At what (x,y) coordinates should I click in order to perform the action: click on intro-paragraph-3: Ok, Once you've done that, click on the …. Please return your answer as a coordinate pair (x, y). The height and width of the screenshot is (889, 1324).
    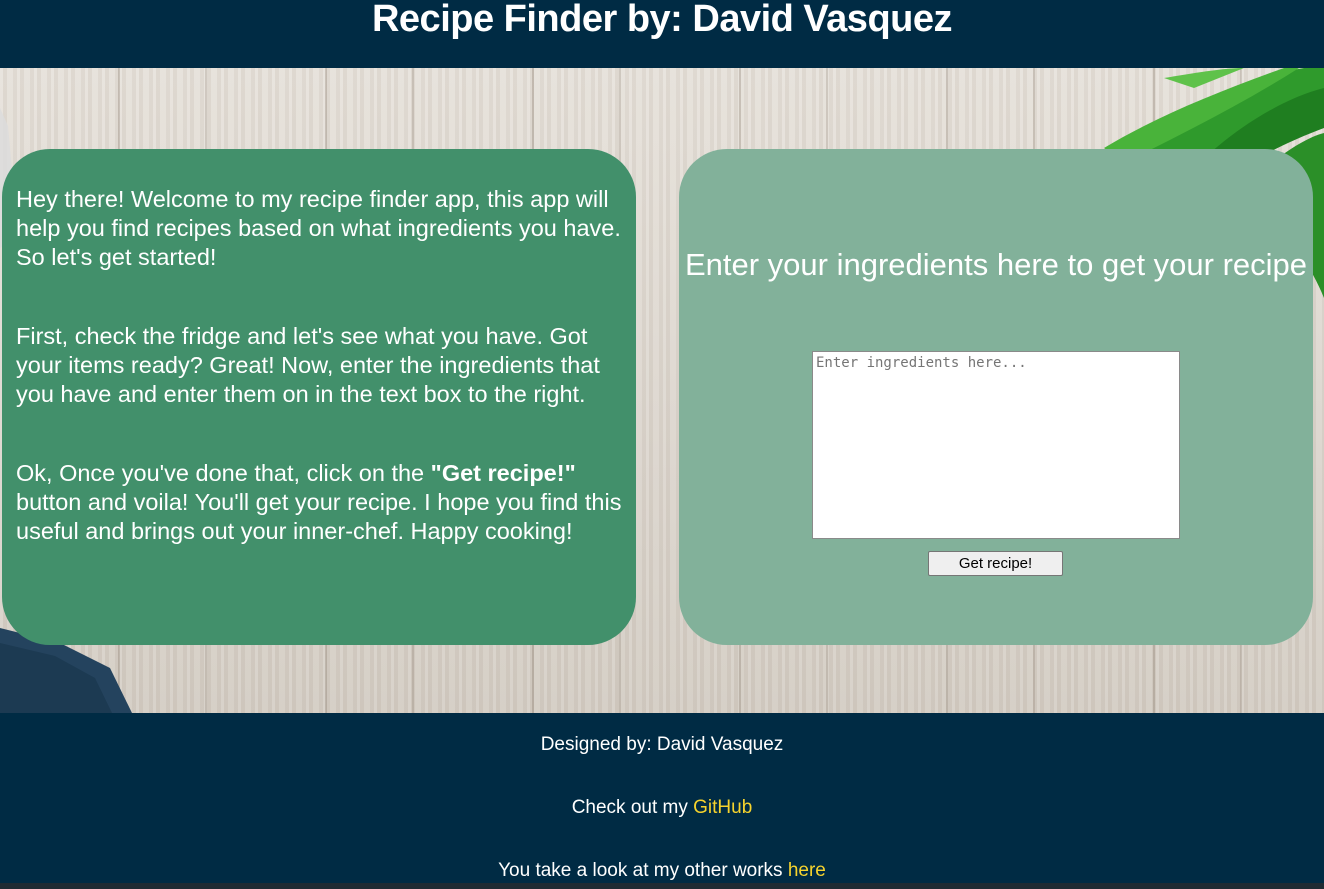
    Looking at the image, I should click on (320, 502).